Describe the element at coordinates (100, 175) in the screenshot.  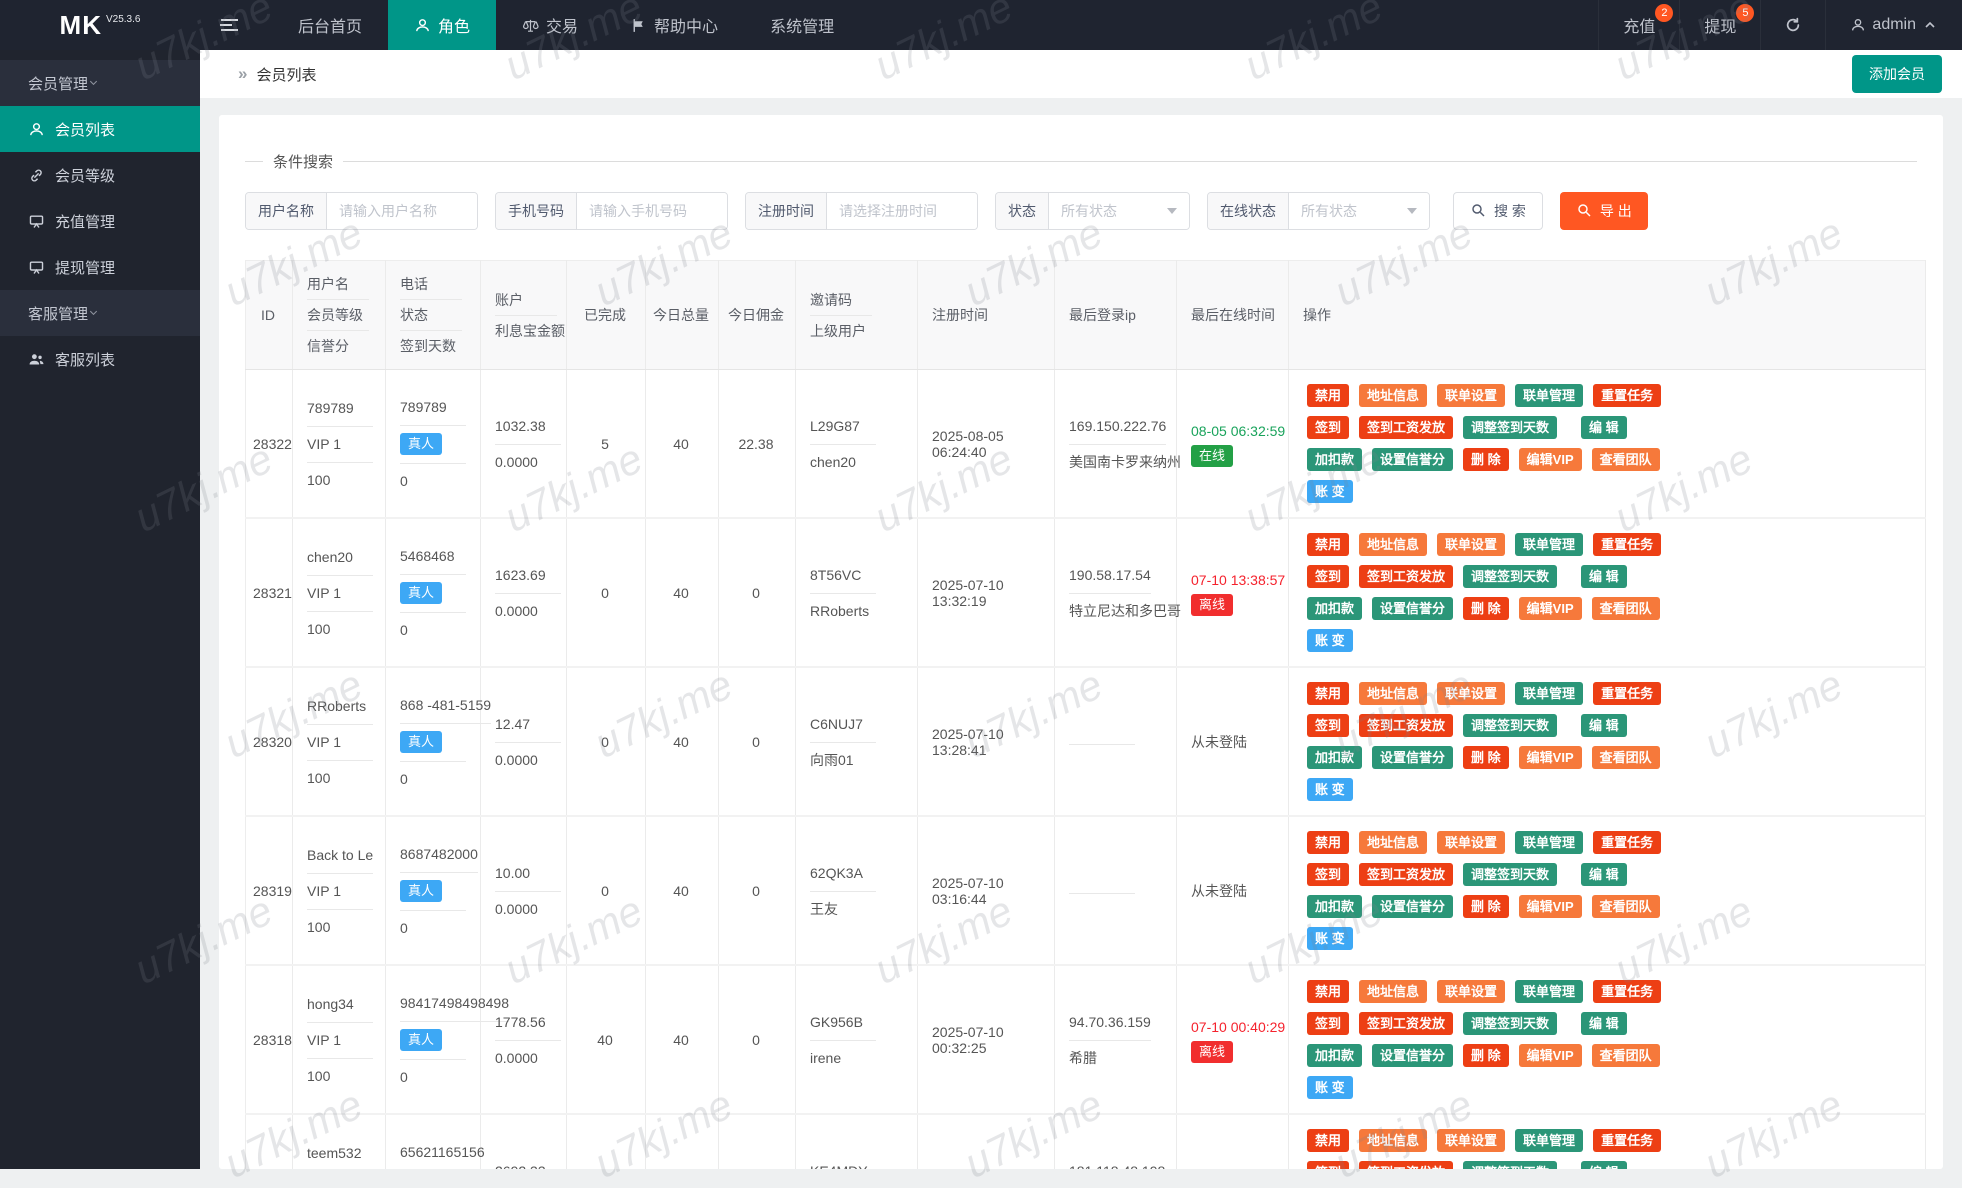
I see `sidebar-item-member-level: 会员等级` at that location.